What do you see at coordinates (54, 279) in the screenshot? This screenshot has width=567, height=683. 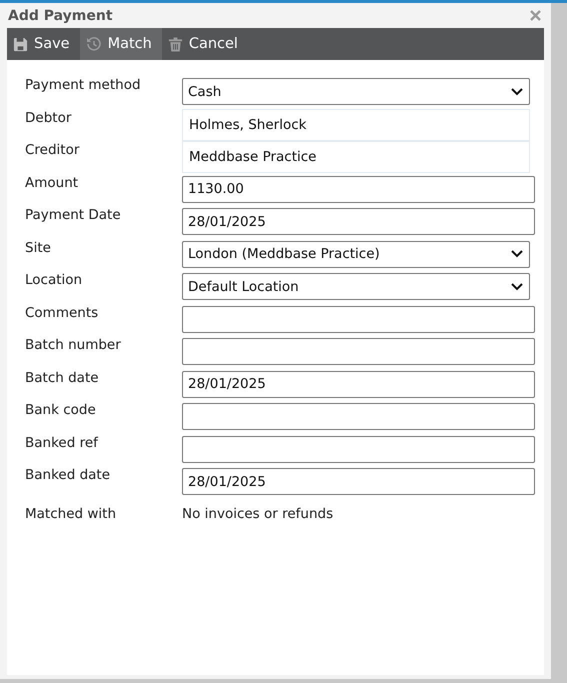 I see `field-label: Location` at bounding box center [54, 279].